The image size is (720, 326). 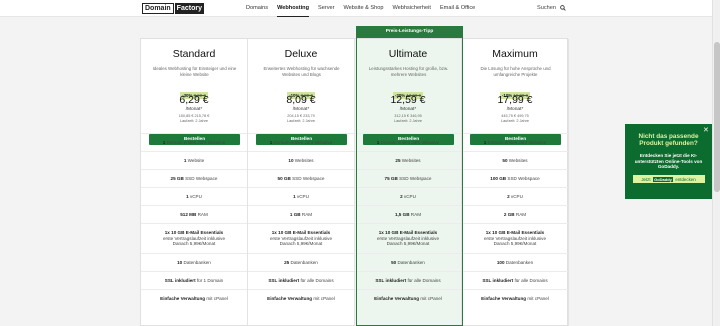 What do you see at coordinates (209, 280) in the screenshot?
I see `feature-label: für 1 Domain` at bounding box center [209, 280].